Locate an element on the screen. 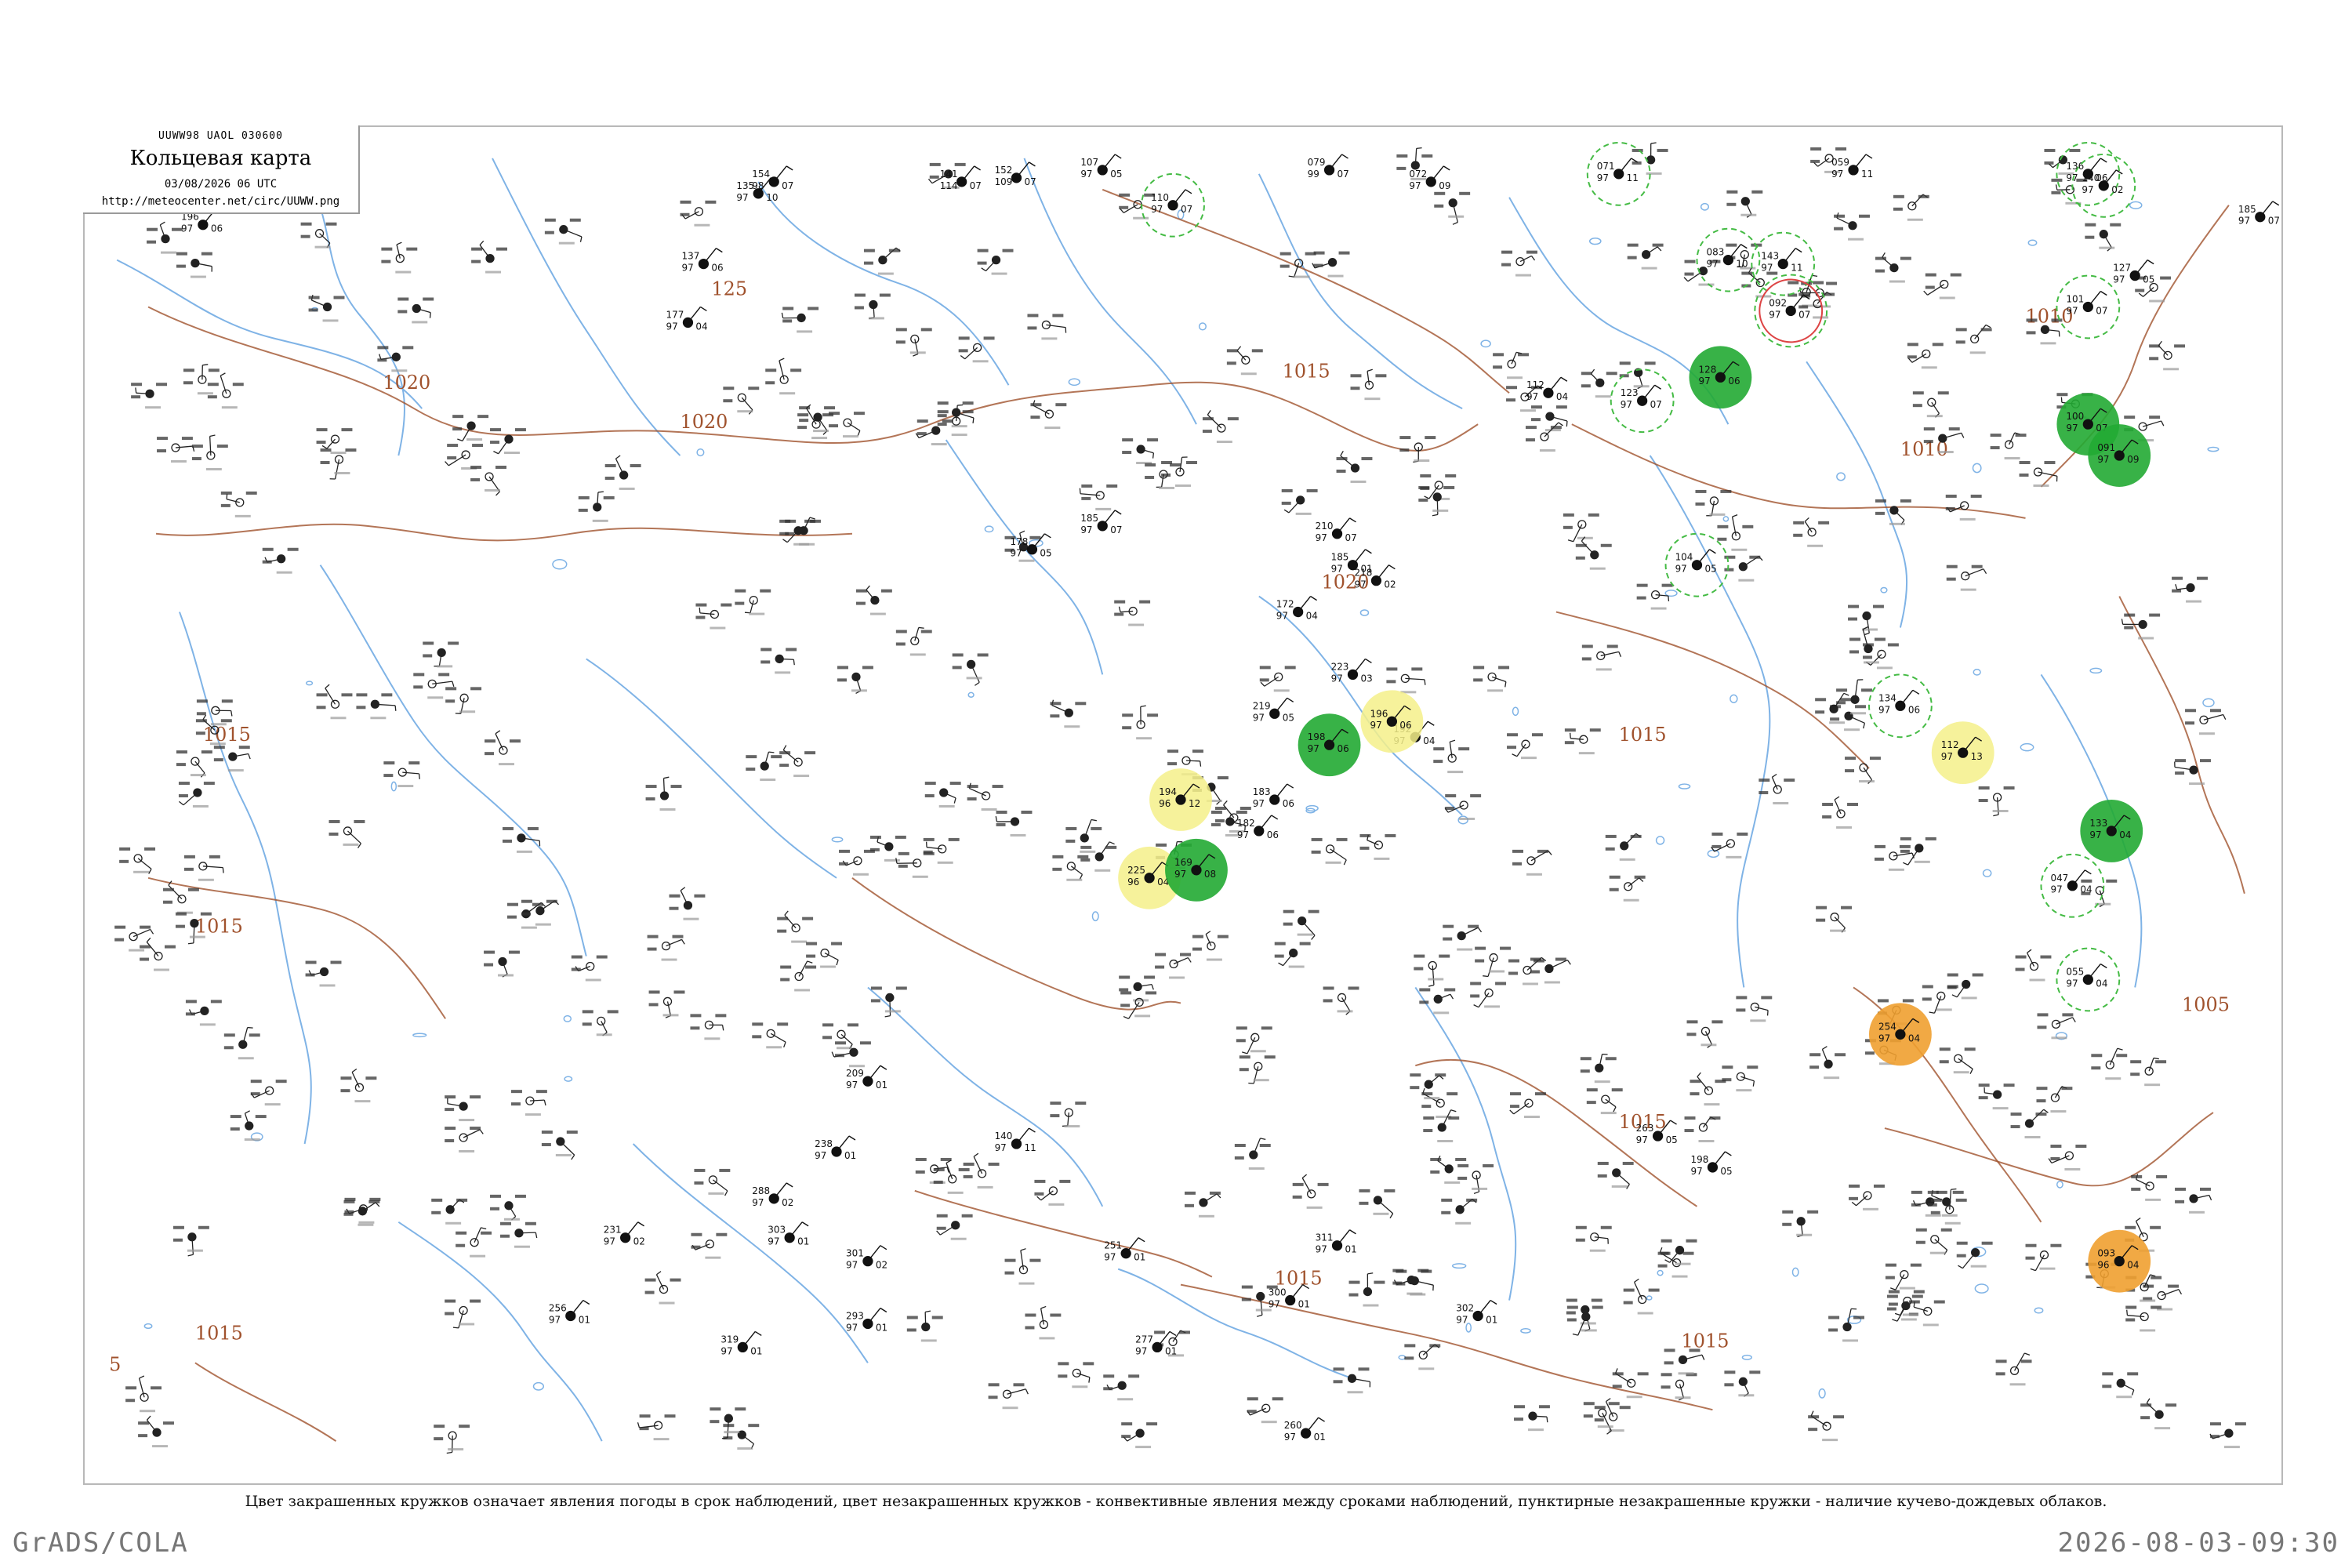 The width and height of the screenshot is (2352, 1568). map-title: Кольцевая карта is located at coordinates (220, 158).